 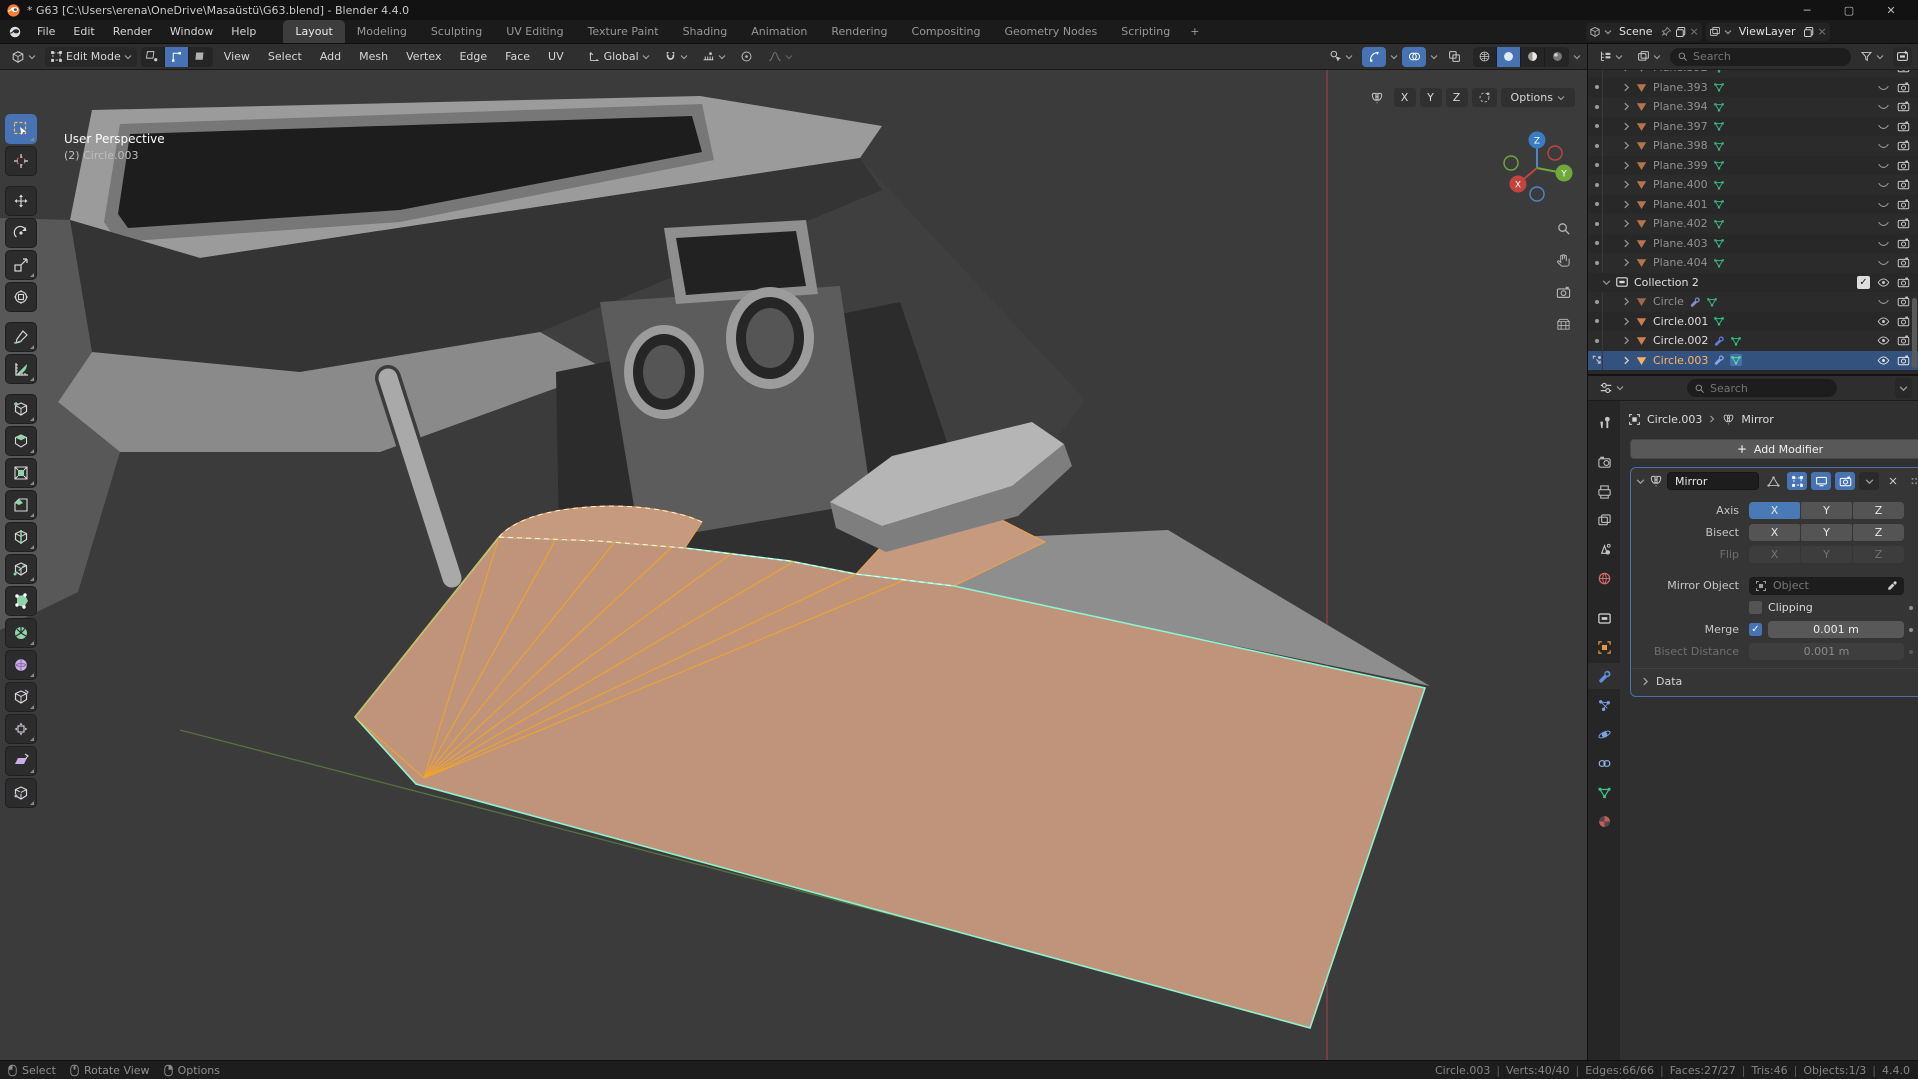 What do you see at coordinates (1753, 165) in the screenshot?
I see `outliner-item-plane399: Plane.399` at bounding box center [1753, 165].